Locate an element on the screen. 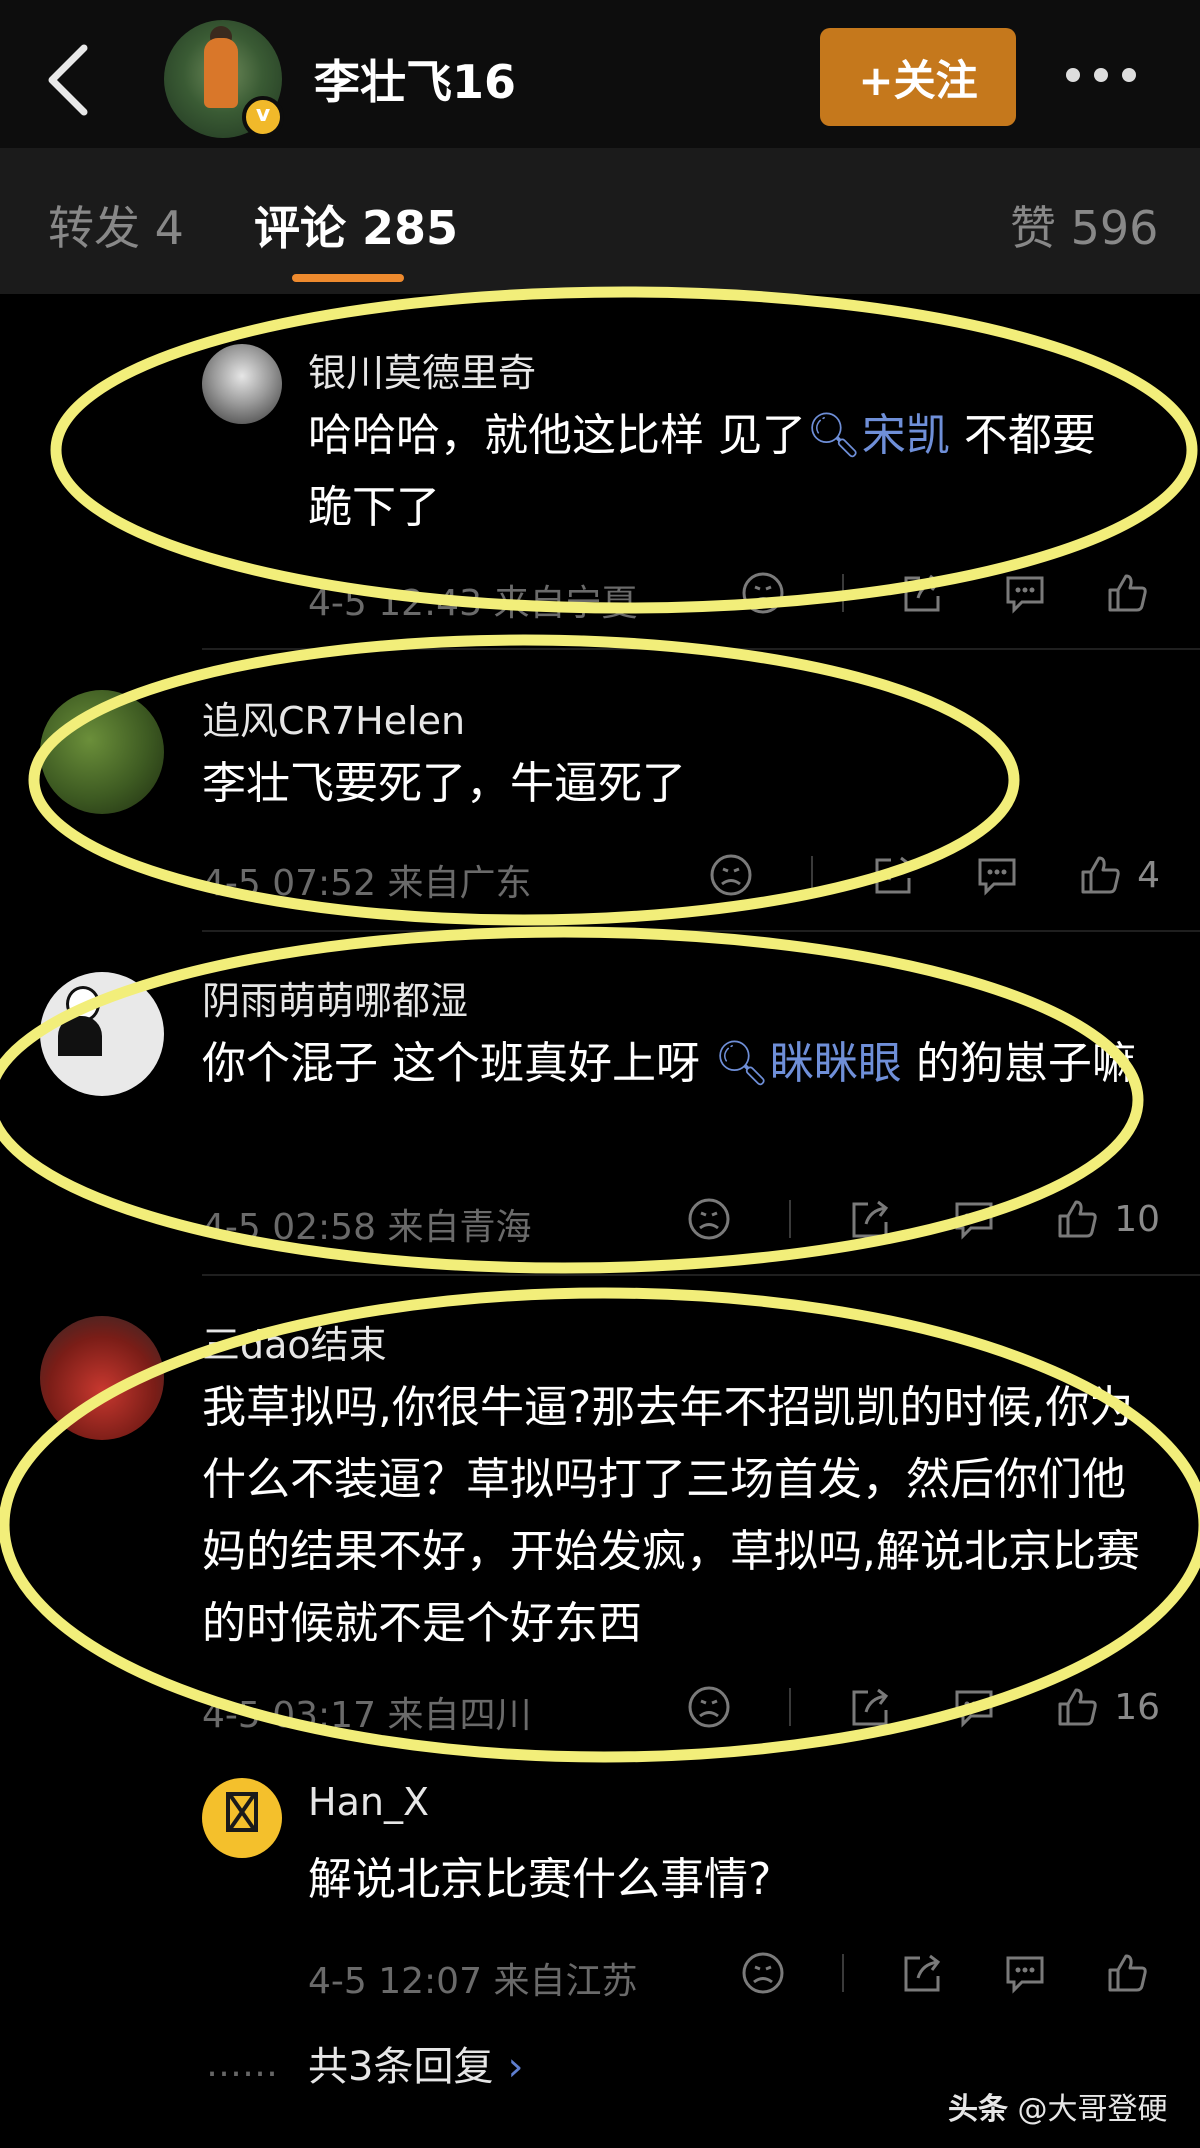 Image resolution: width=1200 pixels, height=2148 pixels. comment-meta: 4-5 07:52 来自广东 is located at coordinates (366, 880).